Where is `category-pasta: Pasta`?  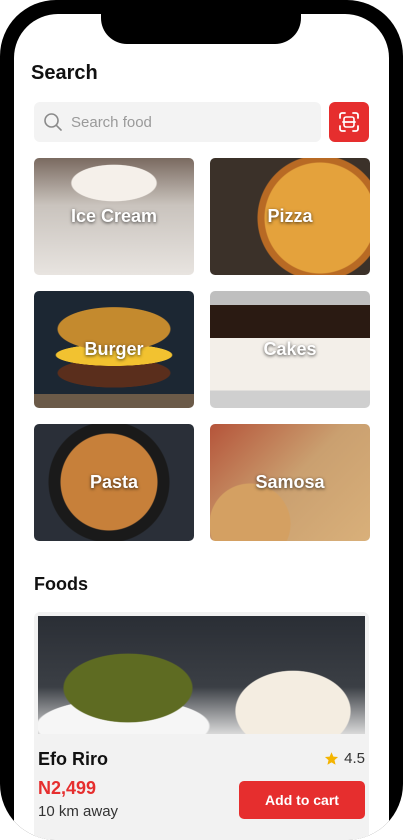 category-pasta: Pasta is located at coordinates (114, 482).